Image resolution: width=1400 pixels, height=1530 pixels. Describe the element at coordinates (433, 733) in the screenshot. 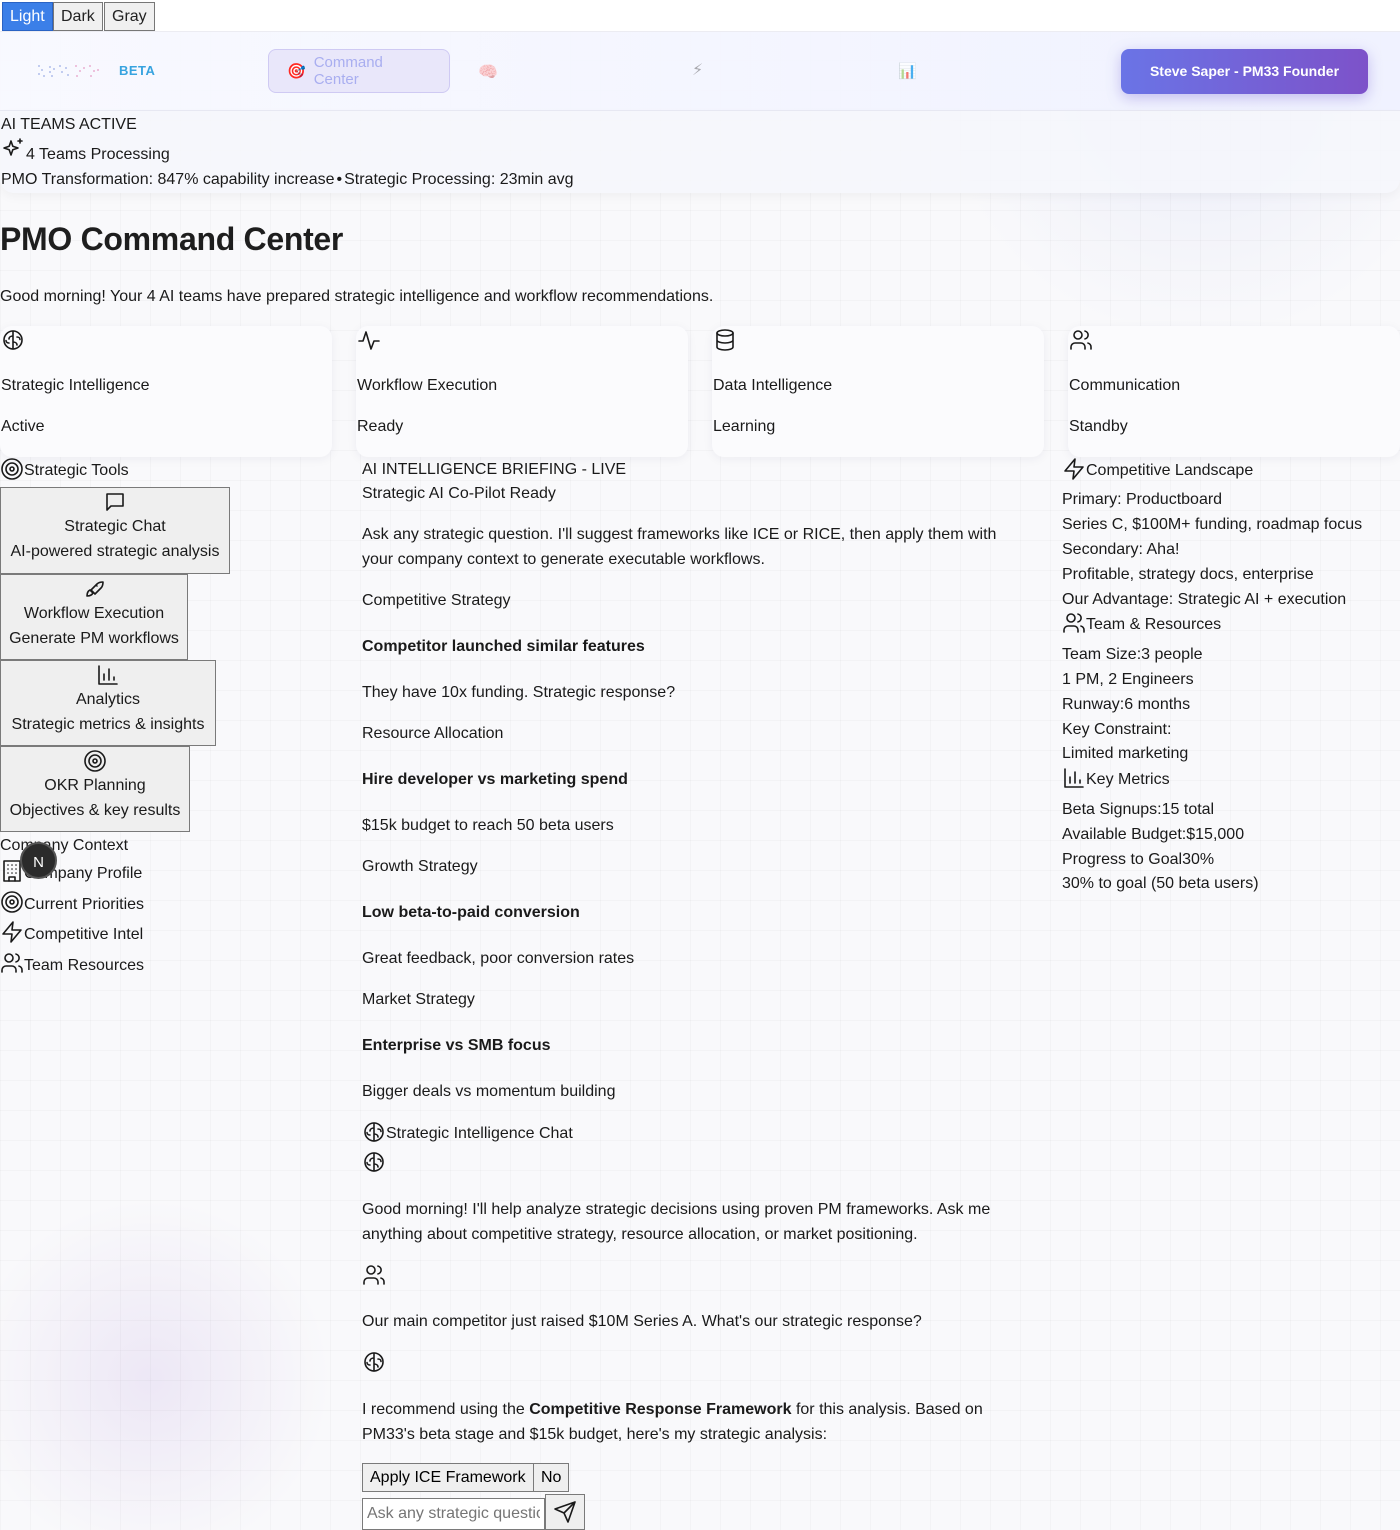

I see `scenario-category: Resource Allocation` at that location.